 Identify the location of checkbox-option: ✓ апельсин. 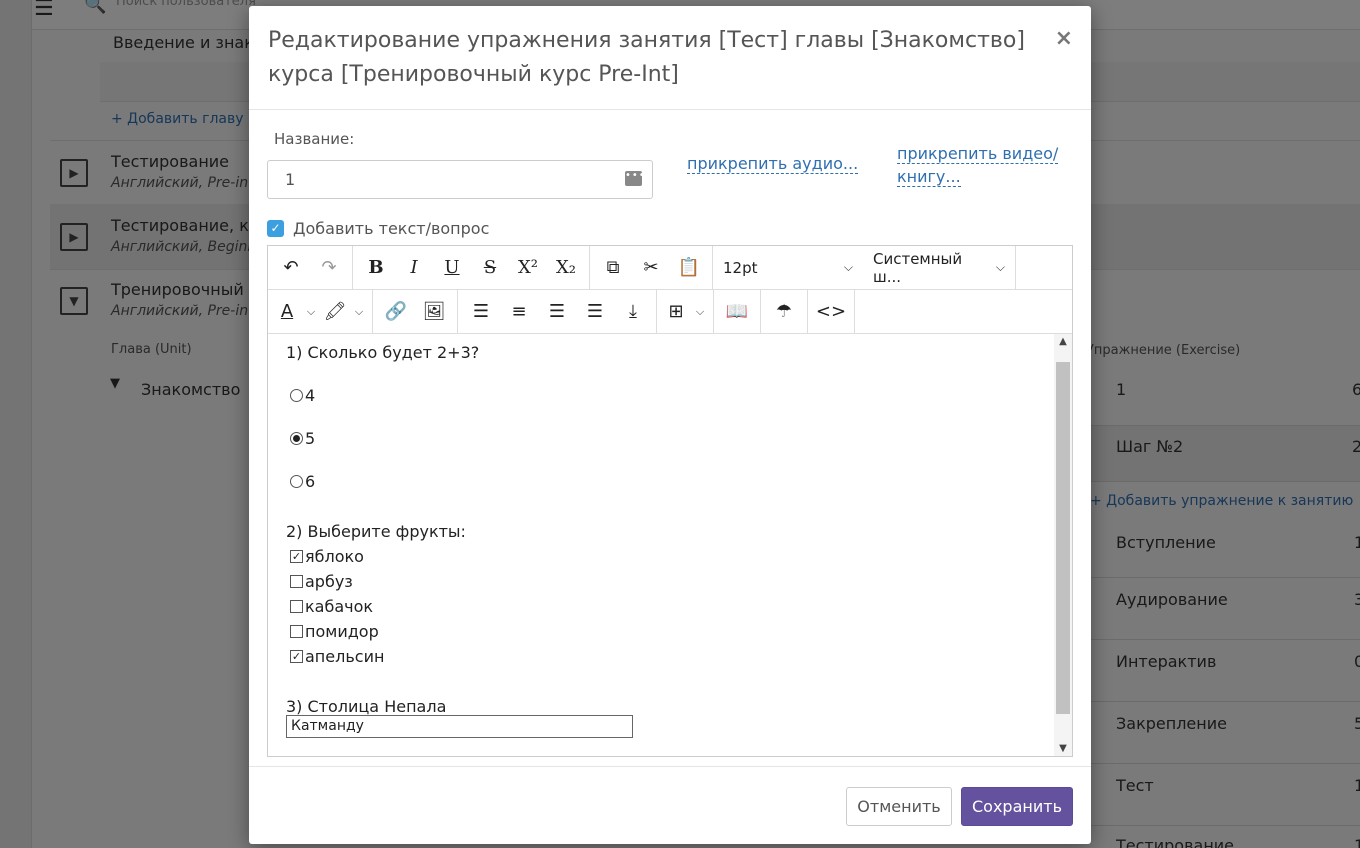
(337, 656).